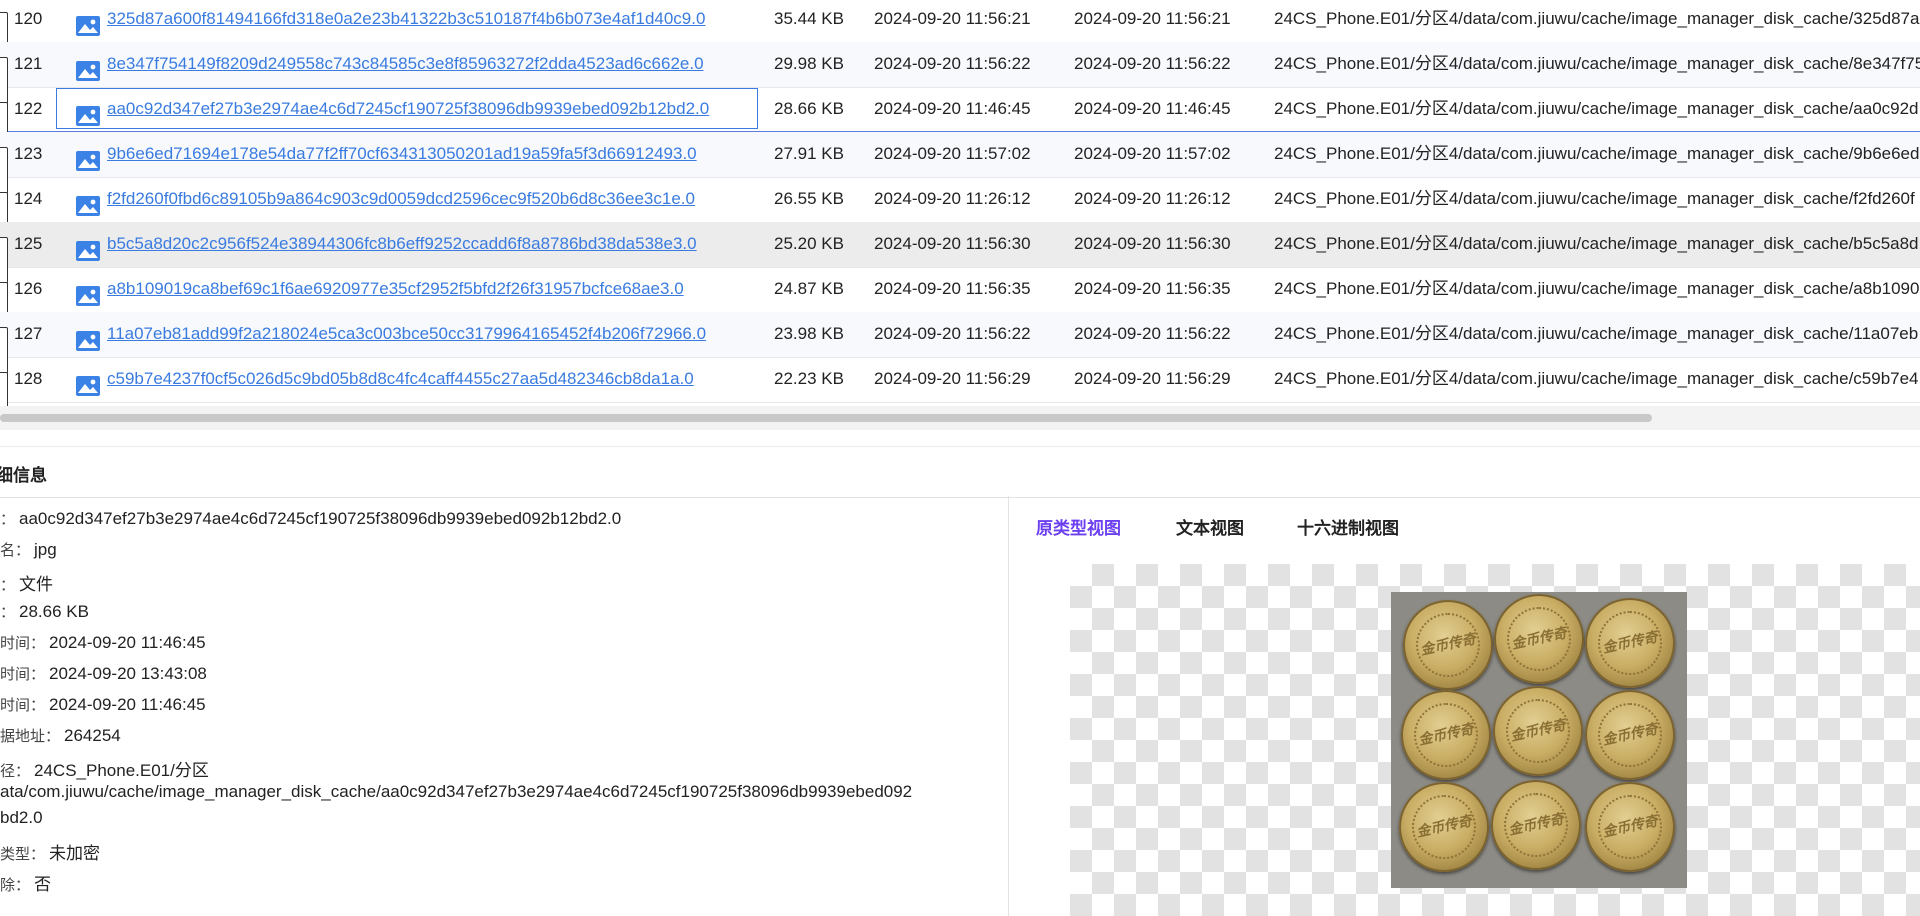 The width and height of the screenshot is (1920, 916). Describe the element at coordinates (21, 817) in the screenshot. I see `property-value: bd2.0` at that location.